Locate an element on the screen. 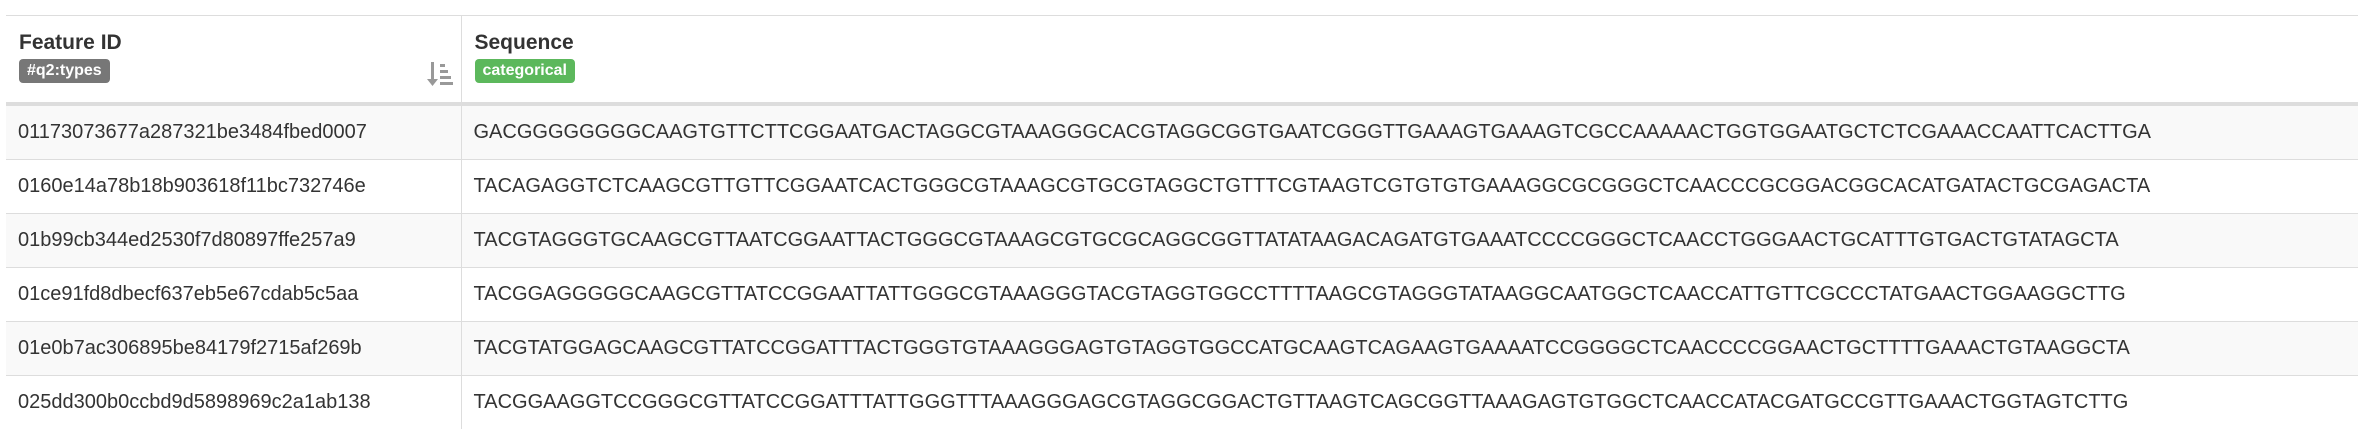  feature-id-cell: 01173073677a287321be3484fbed0007 is located at coordinates (234, 132).